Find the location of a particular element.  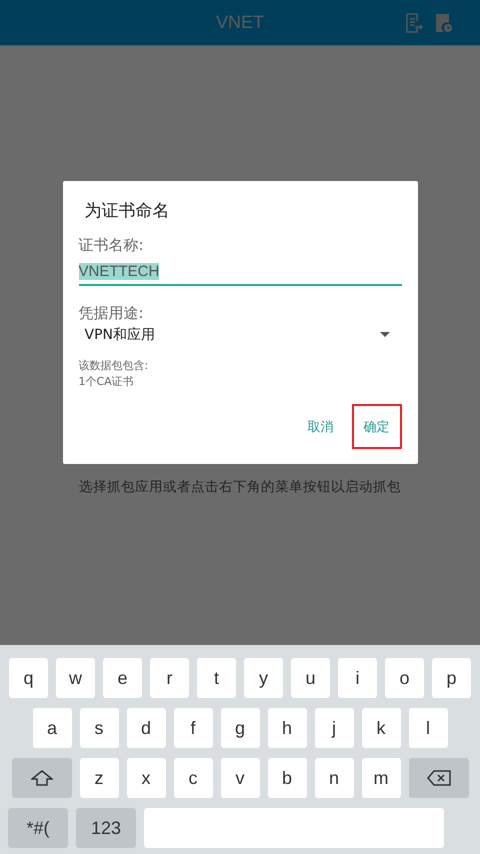

key: c is located at coordinates (193, 778).